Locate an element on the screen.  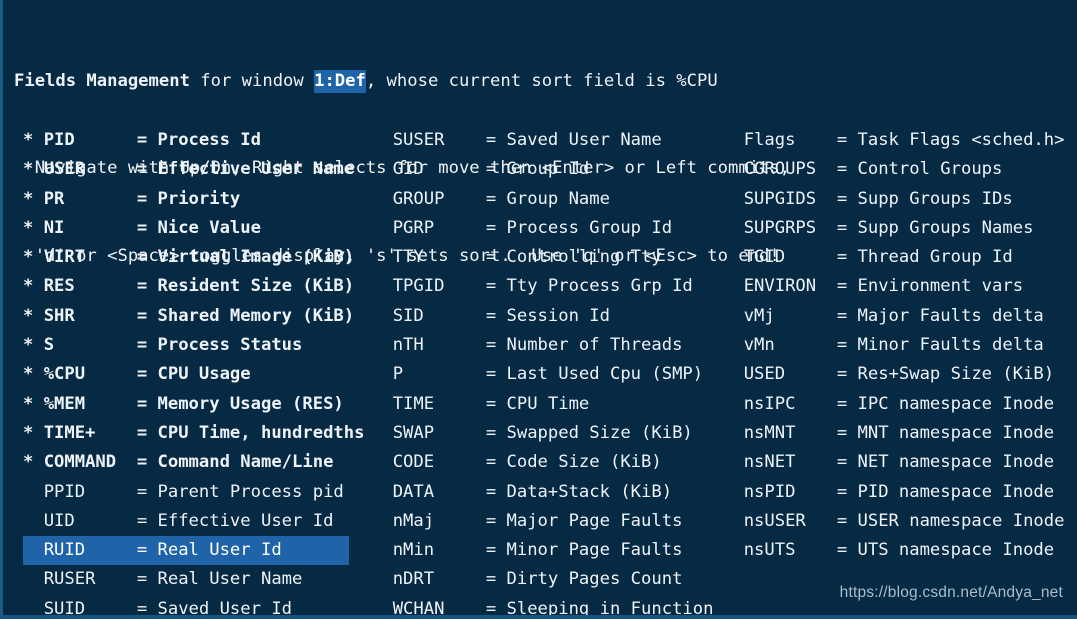
field-description: Code Size (KiB) is located at coordinates (584, 462).